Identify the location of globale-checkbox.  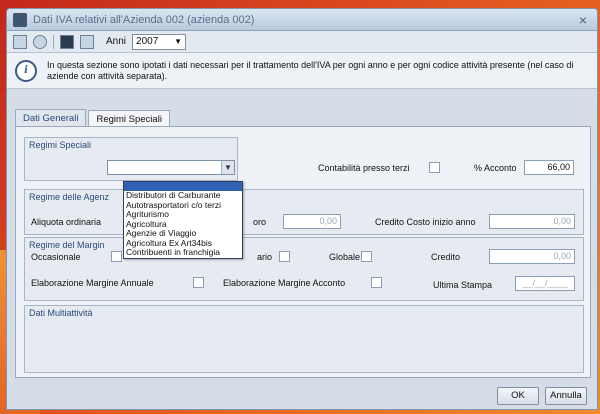
(366, 256).